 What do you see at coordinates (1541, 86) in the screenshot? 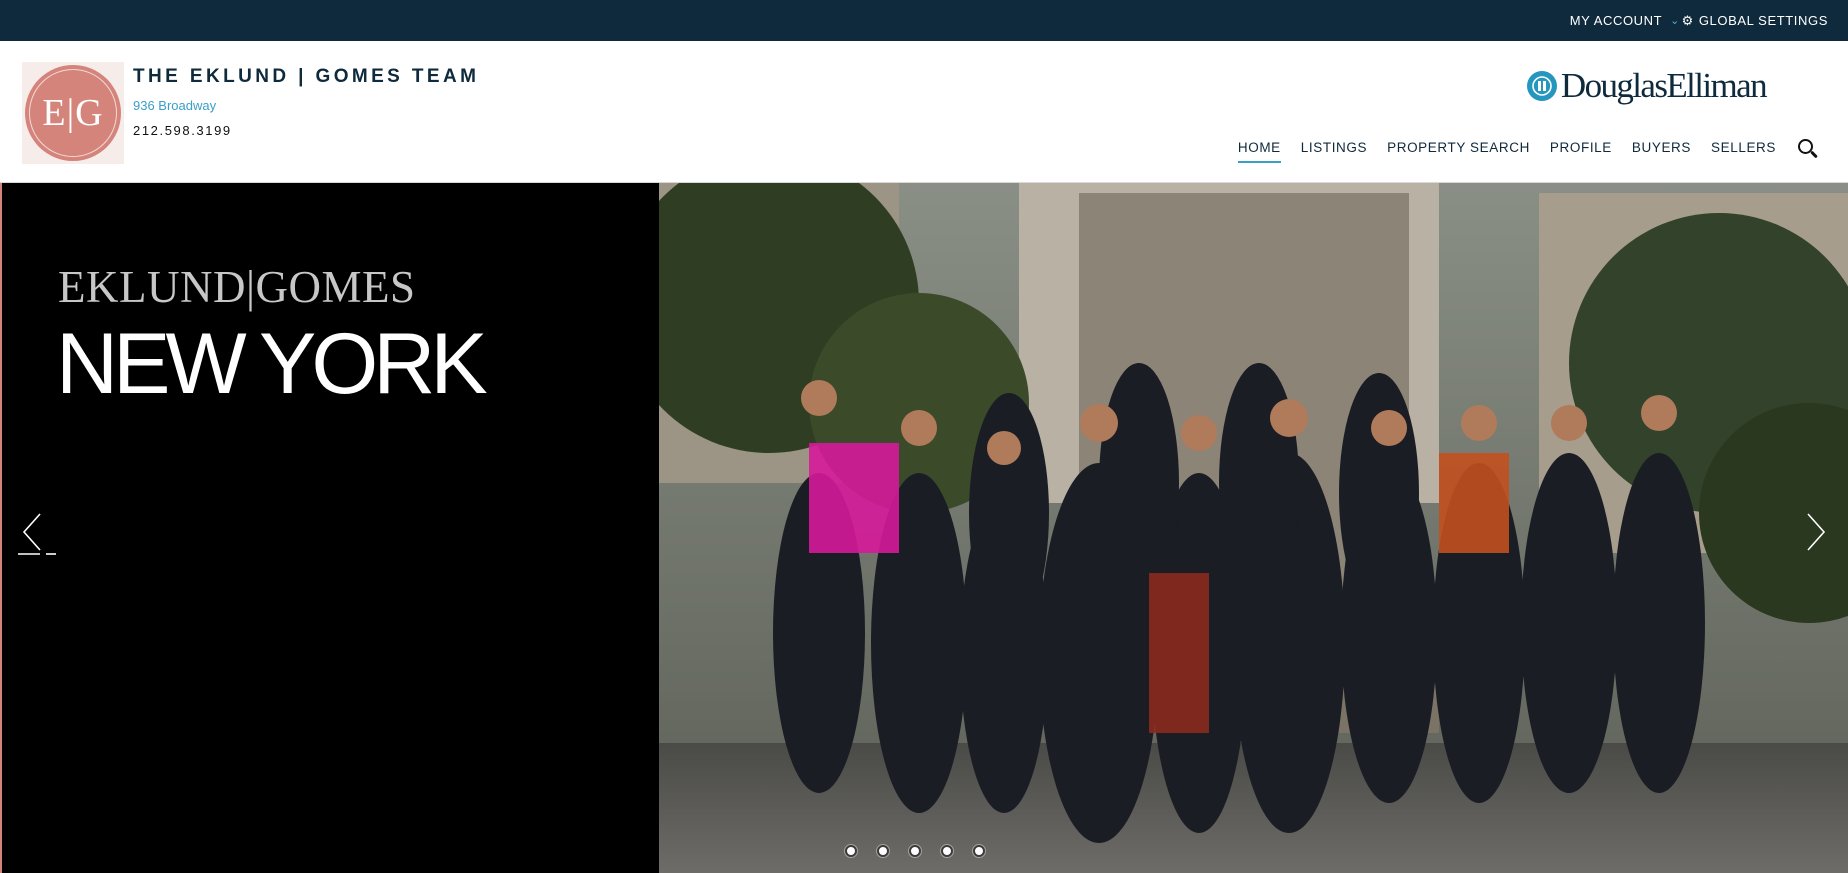
I see `brand-emblem-icon` at bounding box center [1541, 86].